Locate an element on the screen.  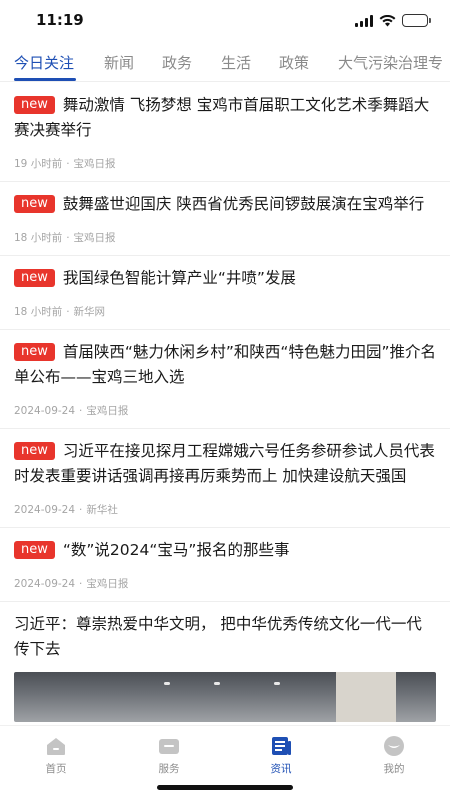
news-title: new 舞动激情 飞扬梦想 宝鸡市首届职工文化艺术季舞蹈大赛决赛举行 is located at coordinates (222, 117).